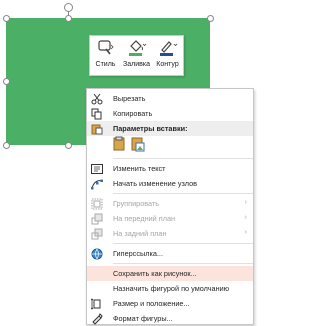 Image resolution: width=320 pixels, height=326 pixels. I want to click on fill-button: Заливка, so click(137, 53).